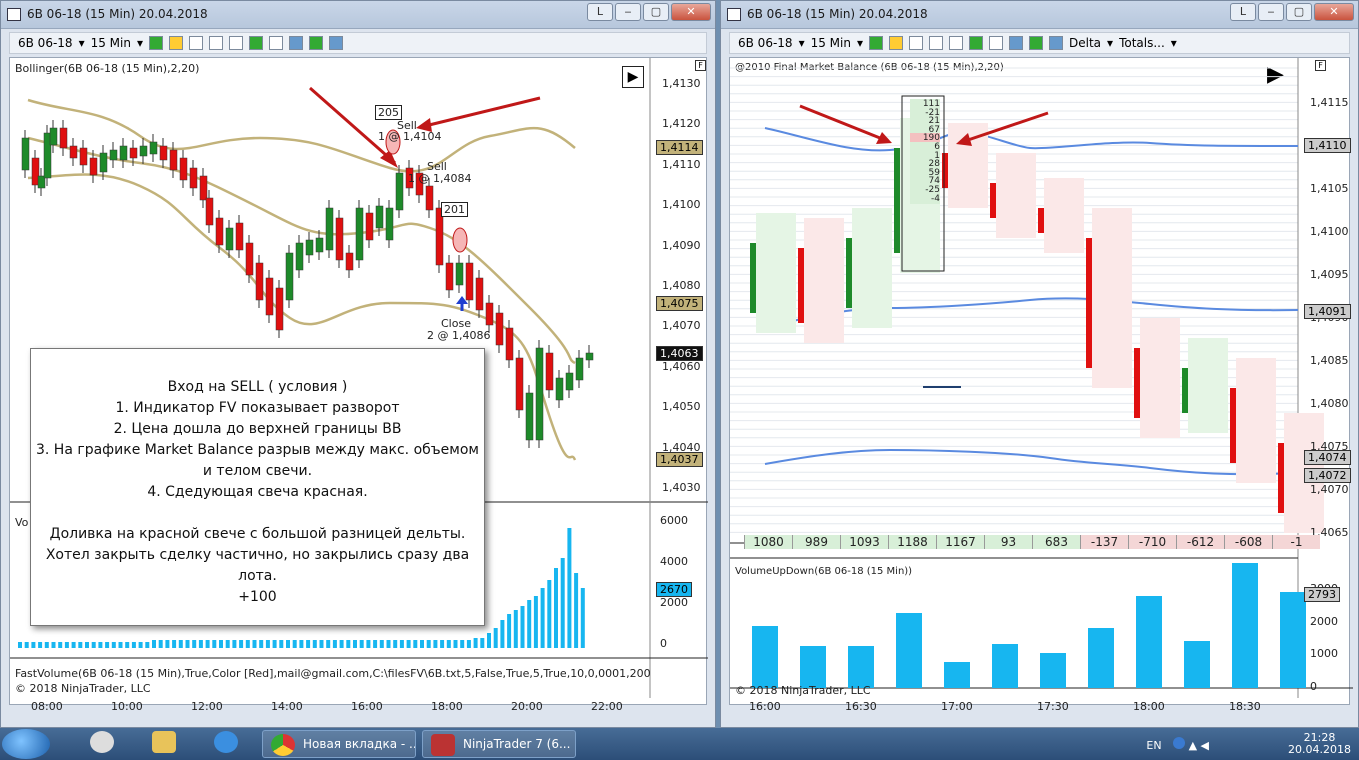 This screenshot has width=1359, height=760. Describe the element at coordinates (527, 706) in the screenshot. I see `time-label: 20:00` at that location.